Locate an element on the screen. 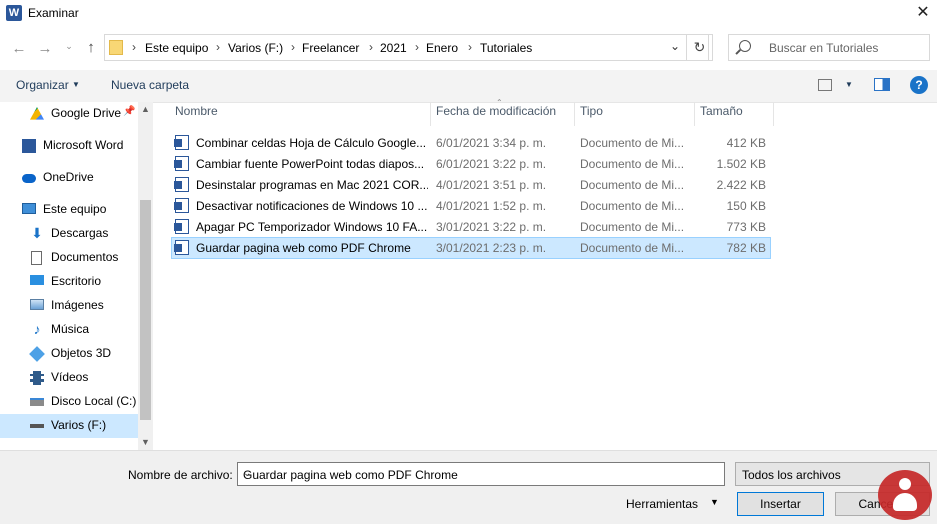 This screenshot has width=937, height=524. word-app-icon: W is located at coordinates (14, 13).